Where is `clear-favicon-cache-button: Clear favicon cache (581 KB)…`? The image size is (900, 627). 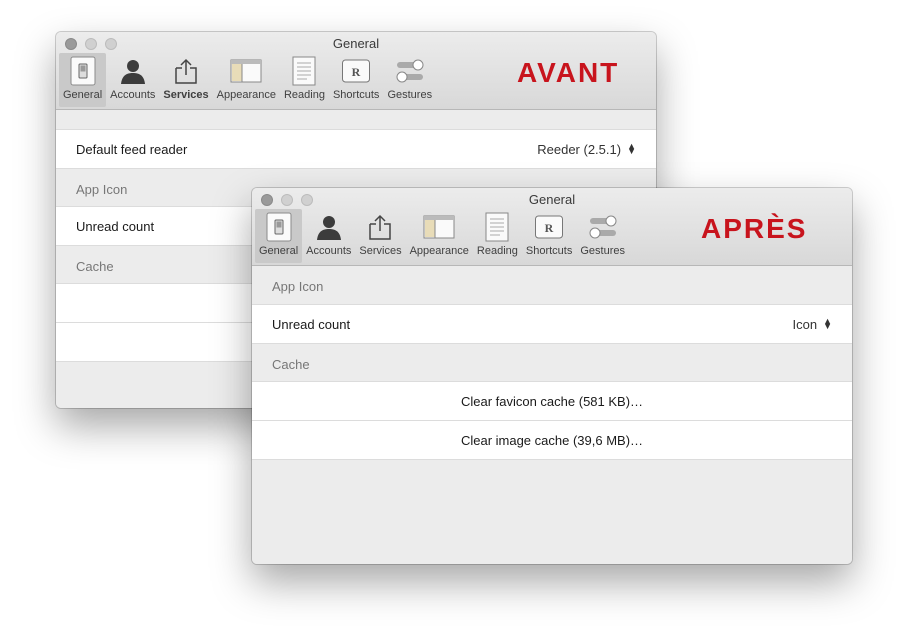
clear-favicon-cache-button: Clear favicon cache (581 KB)… is located at coordinates (552, 400).